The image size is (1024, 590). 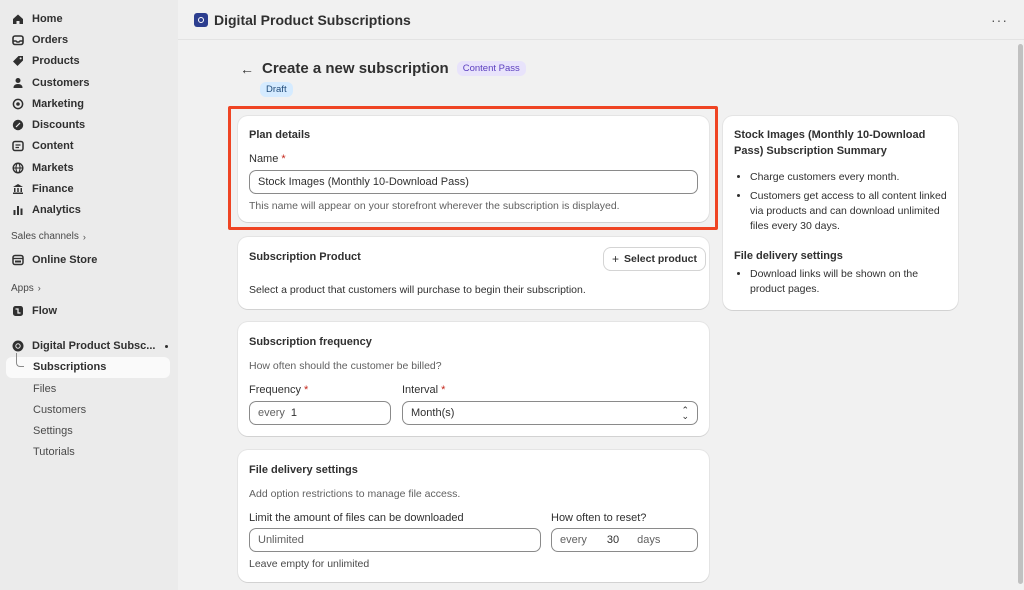 I want to click on discount-icon, so click(x=18, y=125).